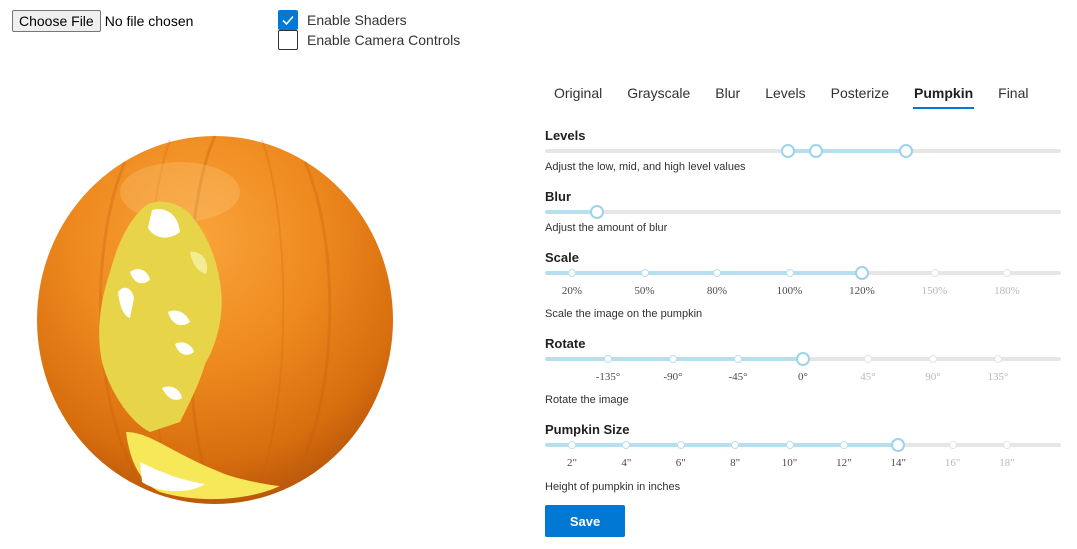  What do you see at coordinates (357, 20) in the screenshot?
I see `enable-shaders-label: Enable Shaders` at bounding box center [357, 20].